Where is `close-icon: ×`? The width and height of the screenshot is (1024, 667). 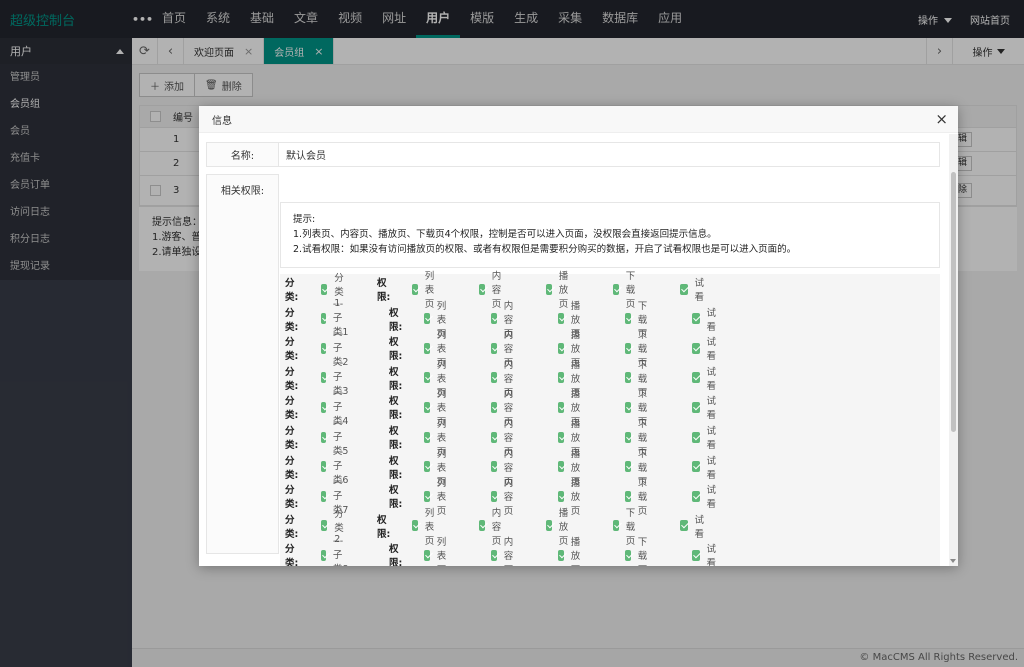 close-icon: × is located at coordinates (941, 119).